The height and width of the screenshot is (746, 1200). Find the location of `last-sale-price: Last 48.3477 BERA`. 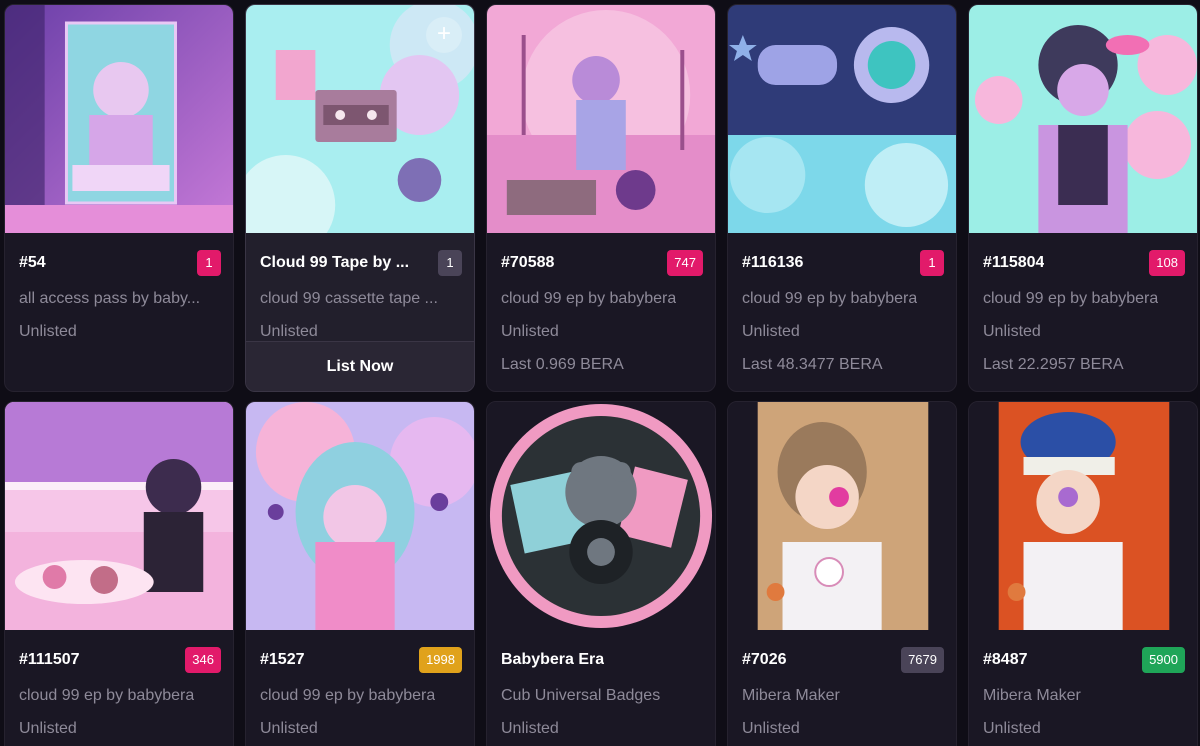

last-sale-price: Last 48.3477 BERA is located at coordinates (812, 364).